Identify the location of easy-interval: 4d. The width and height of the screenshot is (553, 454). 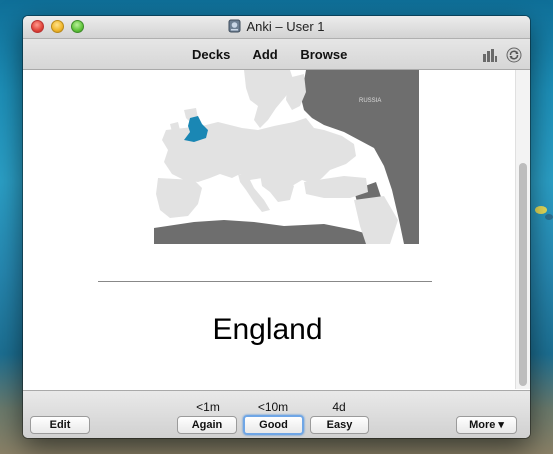
(339, 407).